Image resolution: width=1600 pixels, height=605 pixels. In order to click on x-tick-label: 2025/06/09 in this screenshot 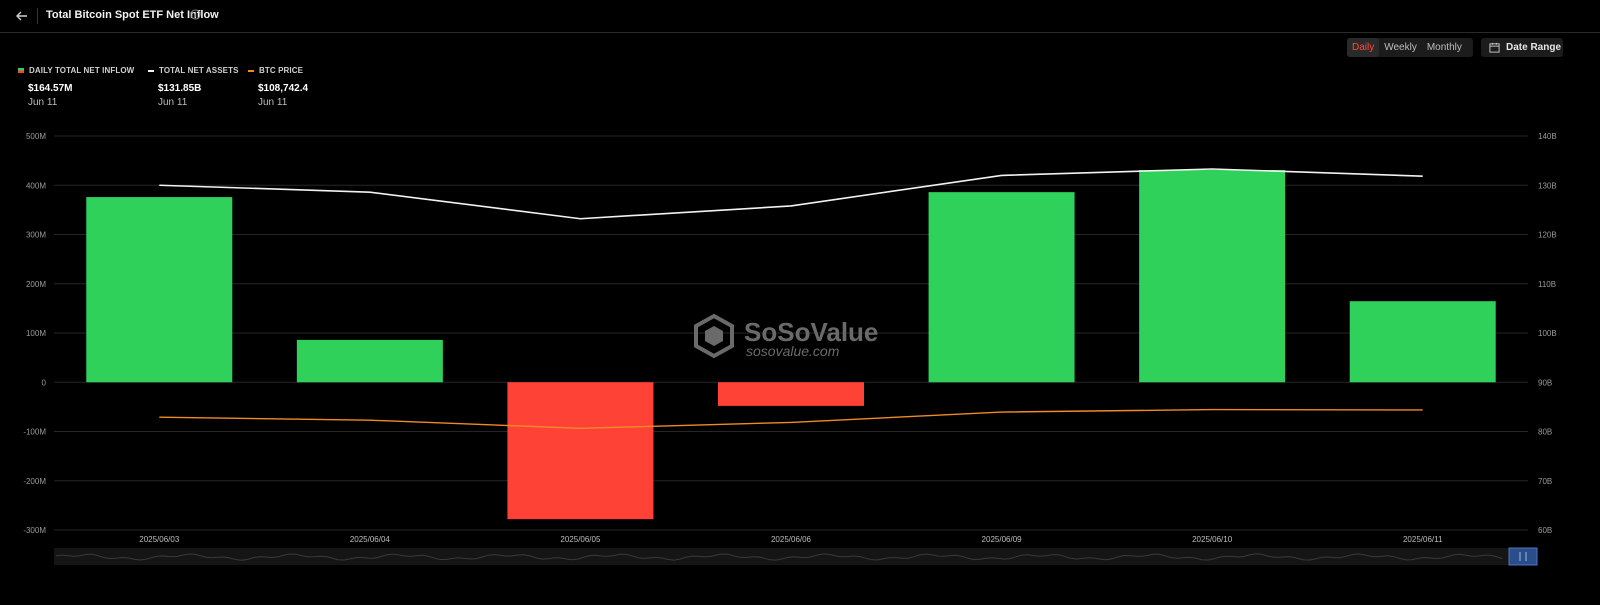, I will do `click(1002, 539)`.